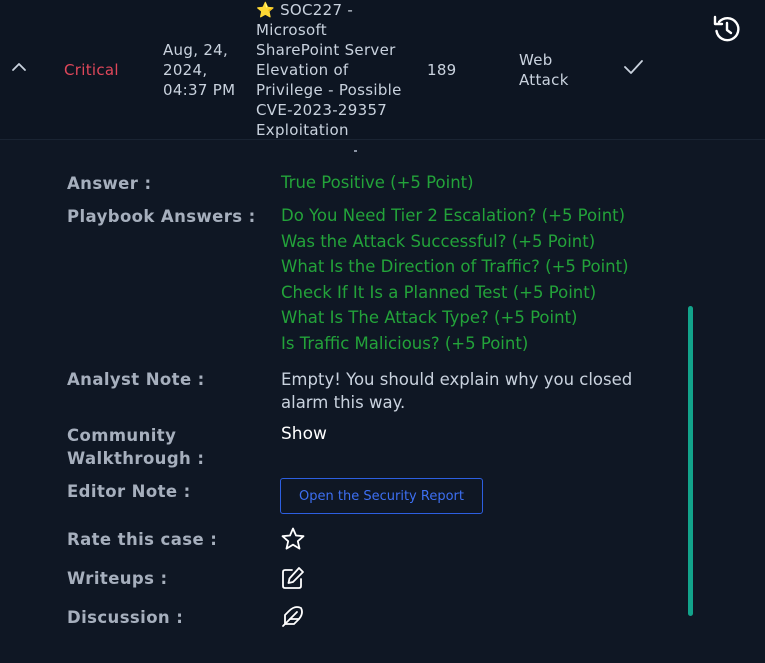 This screenshot has width=765, height=663. I want to click on editor-note-label: Editor Note :, so click(129, 491).